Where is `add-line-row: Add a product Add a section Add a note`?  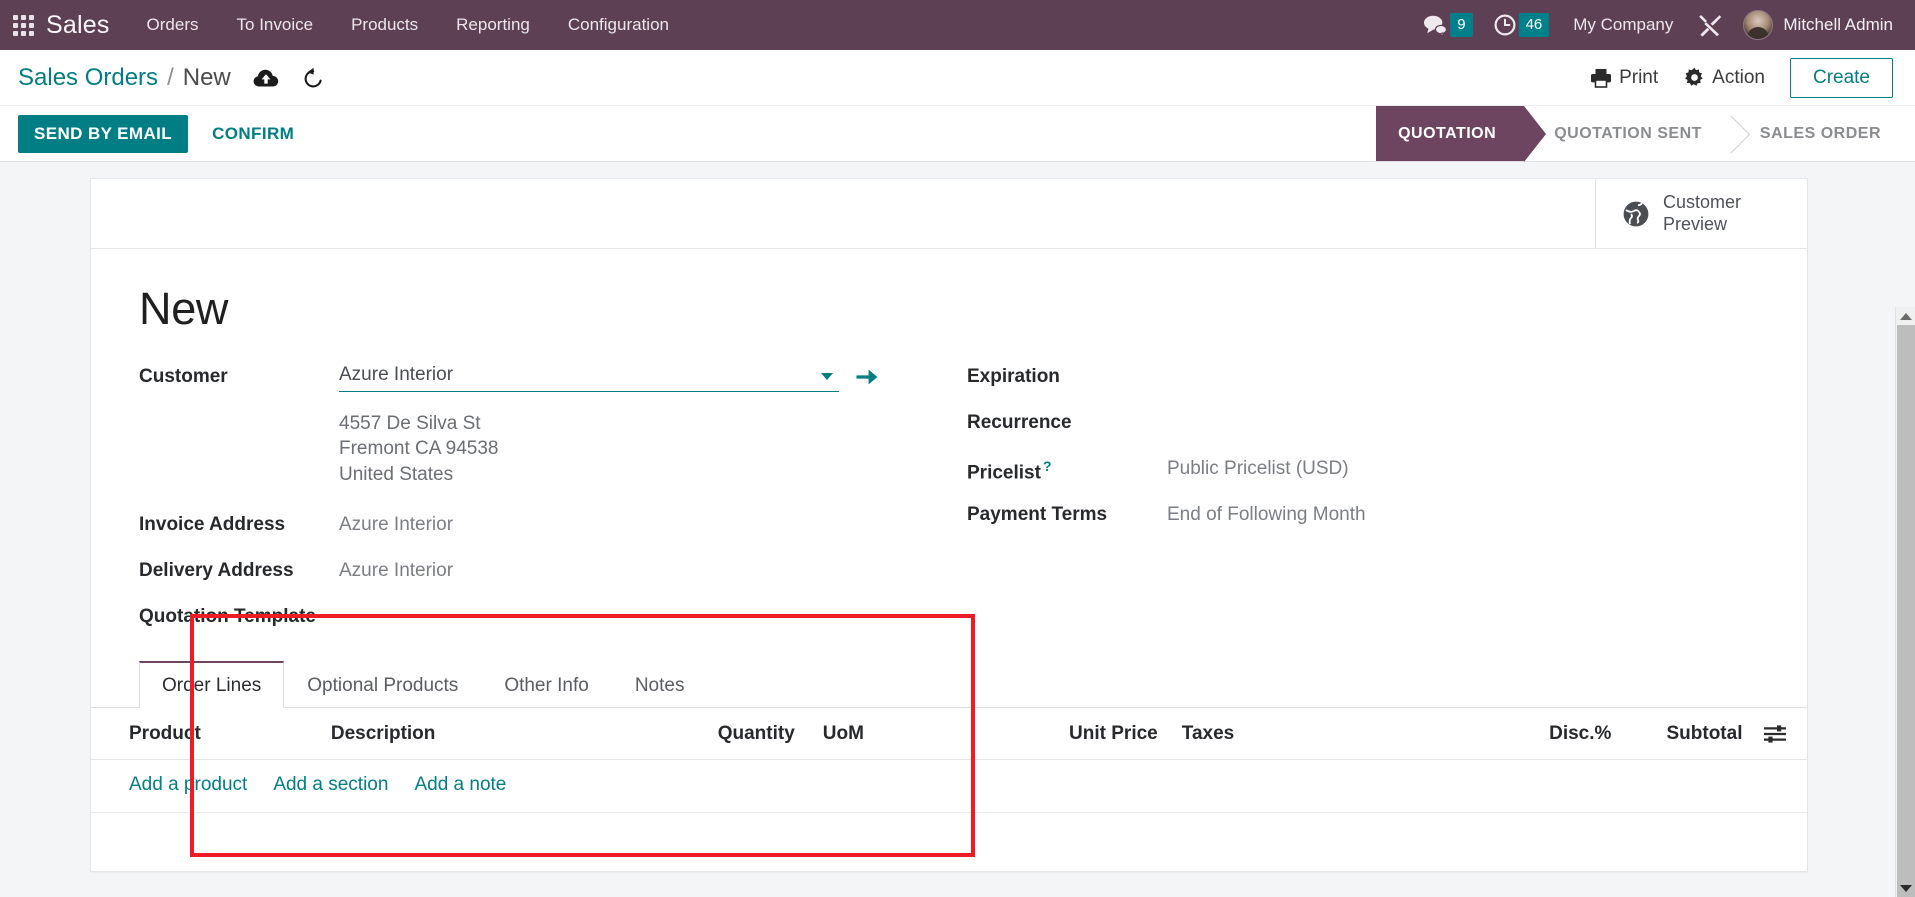 add-line-row: Add a product Add a section Add a note is located at coordinates (949, 786).